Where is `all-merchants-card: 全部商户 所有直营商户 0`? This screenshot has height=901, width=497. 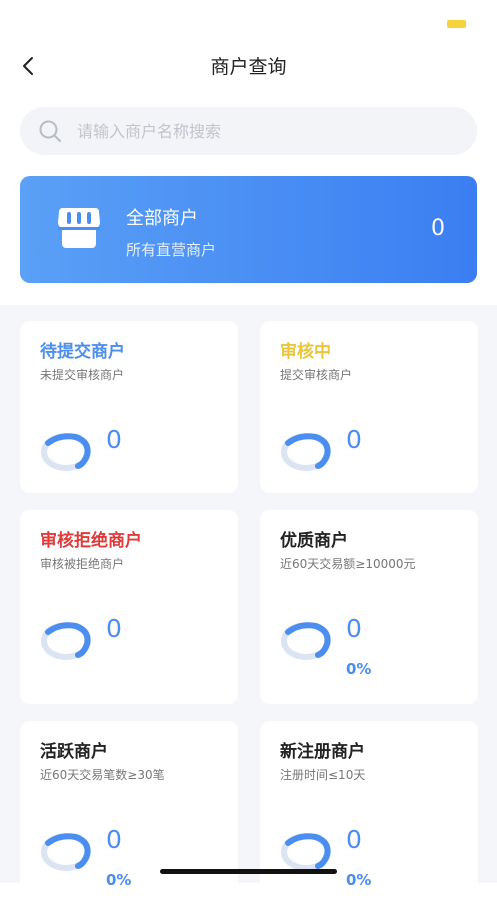
all-merchants-card: 全部商户 所有直营商户 0 is located at coordinates (248, 229).